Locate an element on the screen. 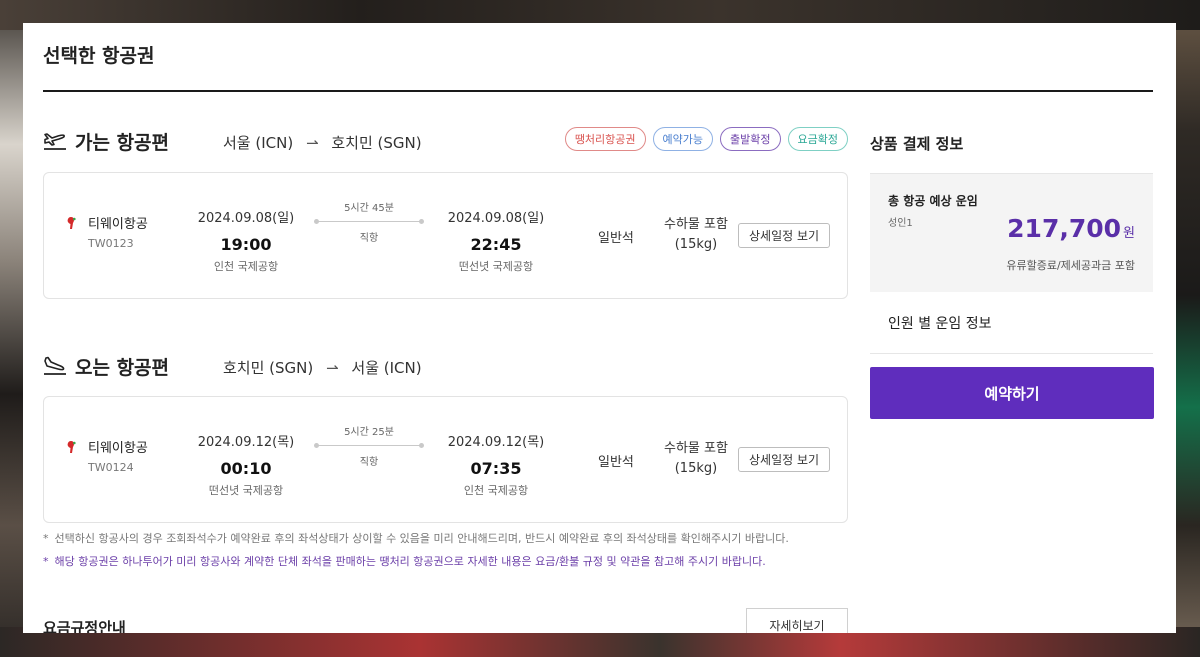 This screenshot has height=657, width=1200. fare-rules-title: 요금규정안내 is located at coordinates (84, 626).